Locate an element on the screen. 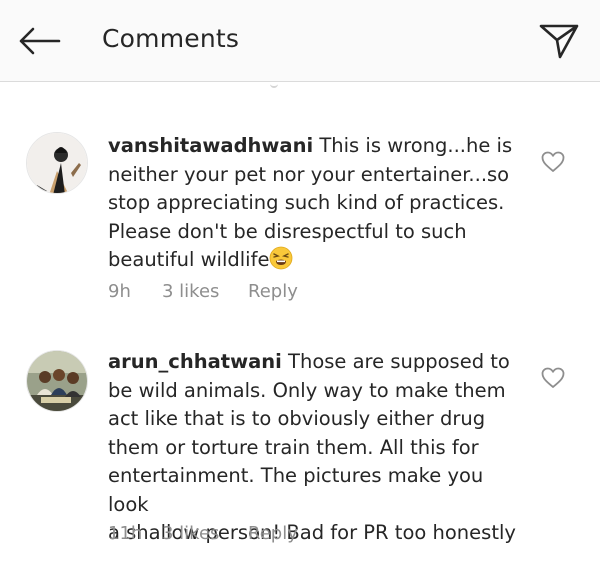 The width and height of the screenshot is (600, 576). direct-message-button is located at coordinates (559, 41).